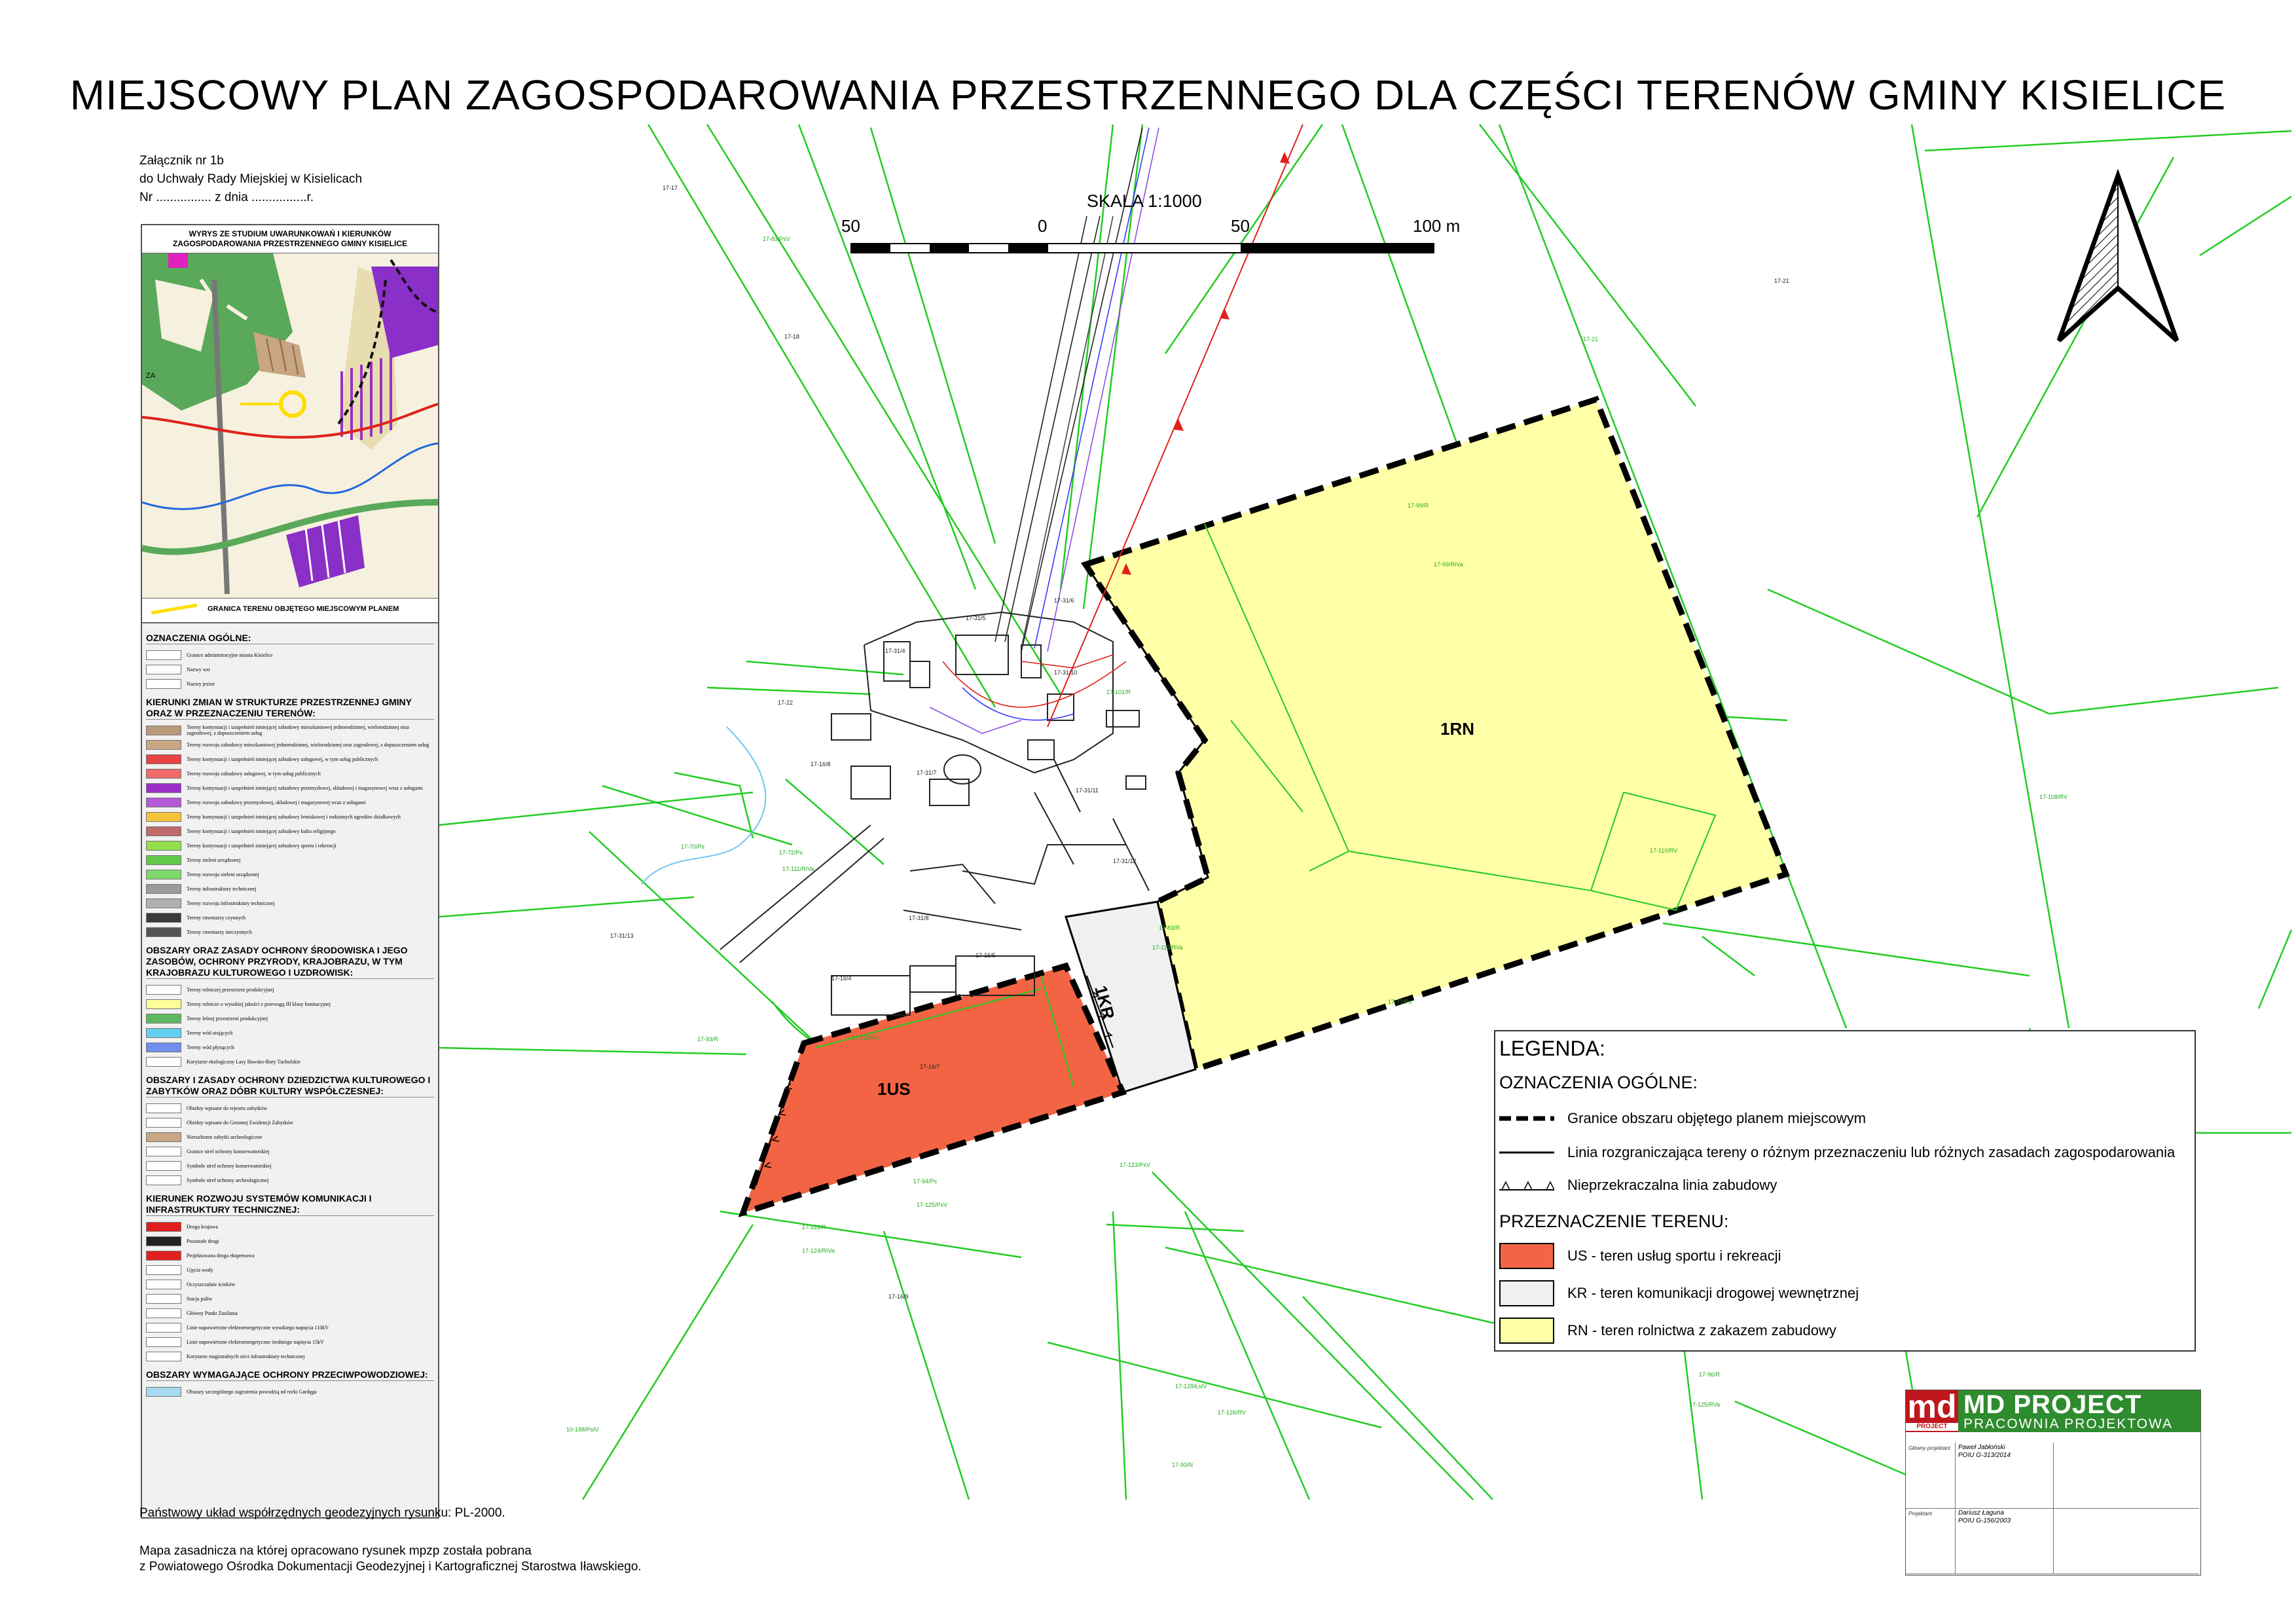 Image resolution: width=2296 pixels, height=1624 pixels. Describe the element at coordinates (895, 651) in the screenshot. I see `svg-text: 17-31/4` at that location.